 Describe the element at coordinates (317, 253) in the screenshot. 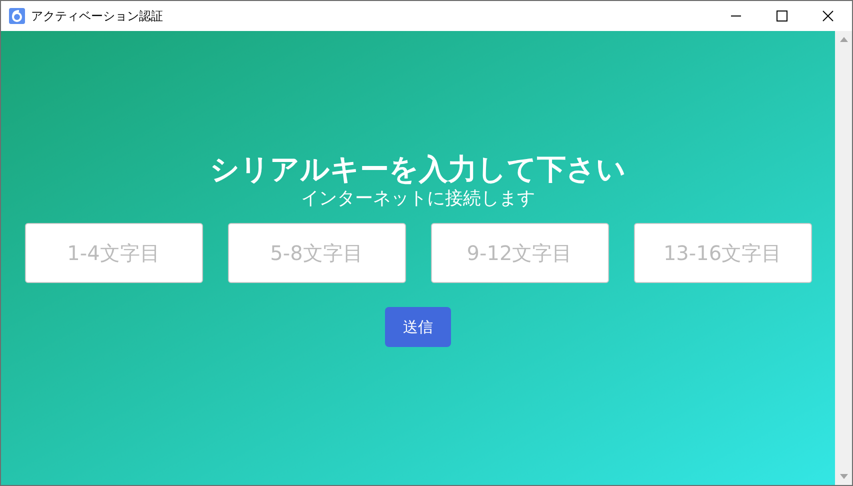

I see `serial-key-field: 5-8文字目` at that location.